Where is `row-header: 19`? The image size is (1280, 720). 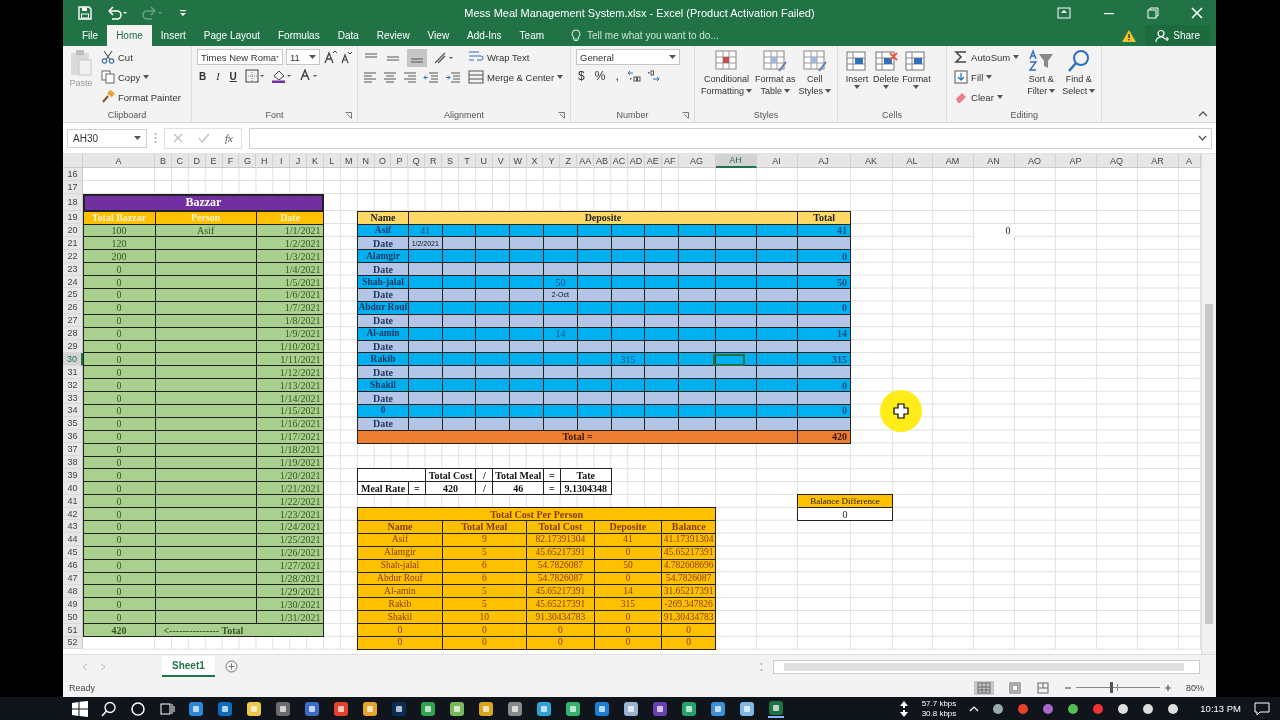 row-header: 19 is located at coordinates (73, 217).